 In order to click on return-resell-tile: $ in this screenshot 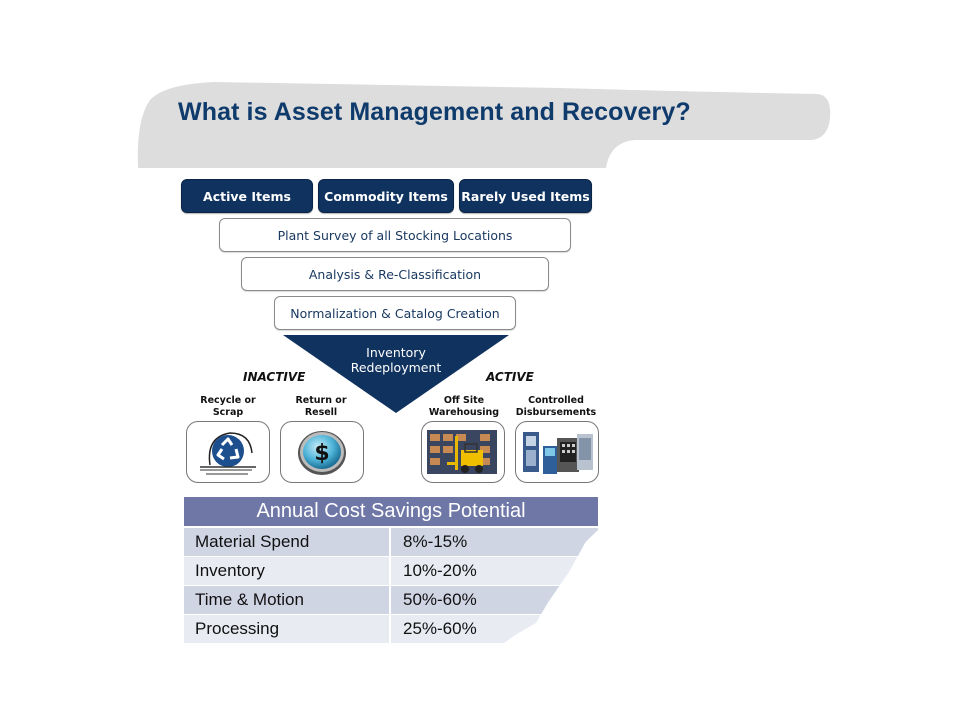, I will do `click(322, 452)`.